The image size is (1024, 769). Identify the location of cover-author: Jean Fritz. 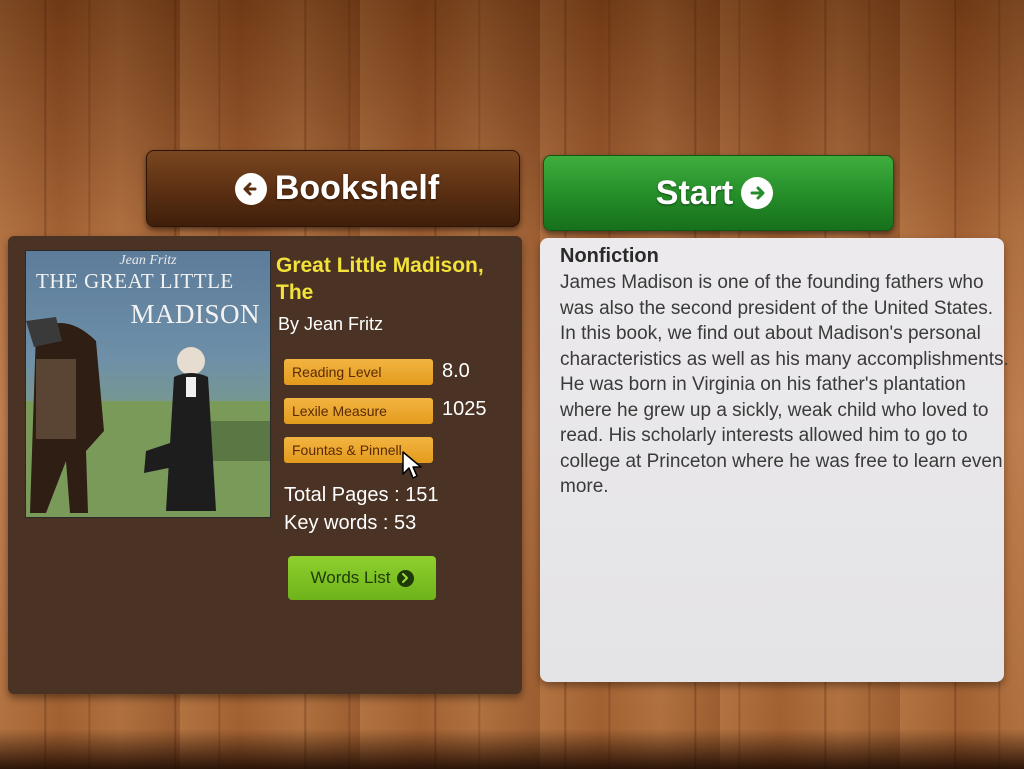
(148, 260).